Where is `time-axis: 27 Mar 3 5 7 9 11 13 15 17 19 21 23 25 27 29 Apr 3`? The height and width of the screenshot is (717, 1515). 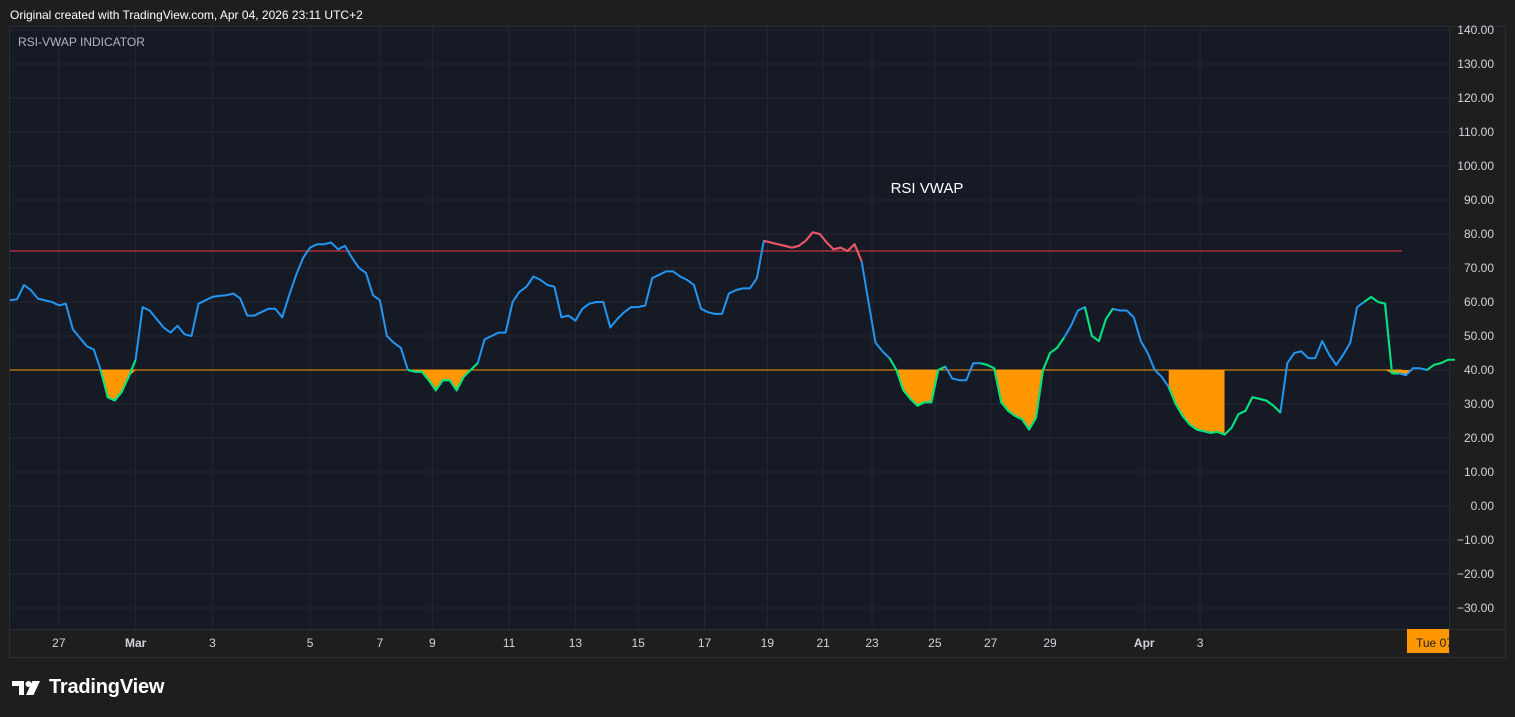 time-axis: 27 Mar 3 5 7 9 11 13 15 17 19 21 23 25 27 29 Apr 3 is located at coordinates (628, 643).